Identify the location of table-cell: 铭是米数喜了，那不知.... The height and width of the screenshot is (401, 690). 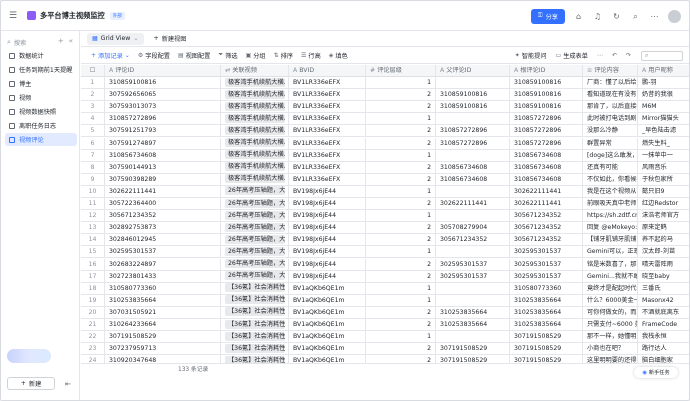
(610, 264).